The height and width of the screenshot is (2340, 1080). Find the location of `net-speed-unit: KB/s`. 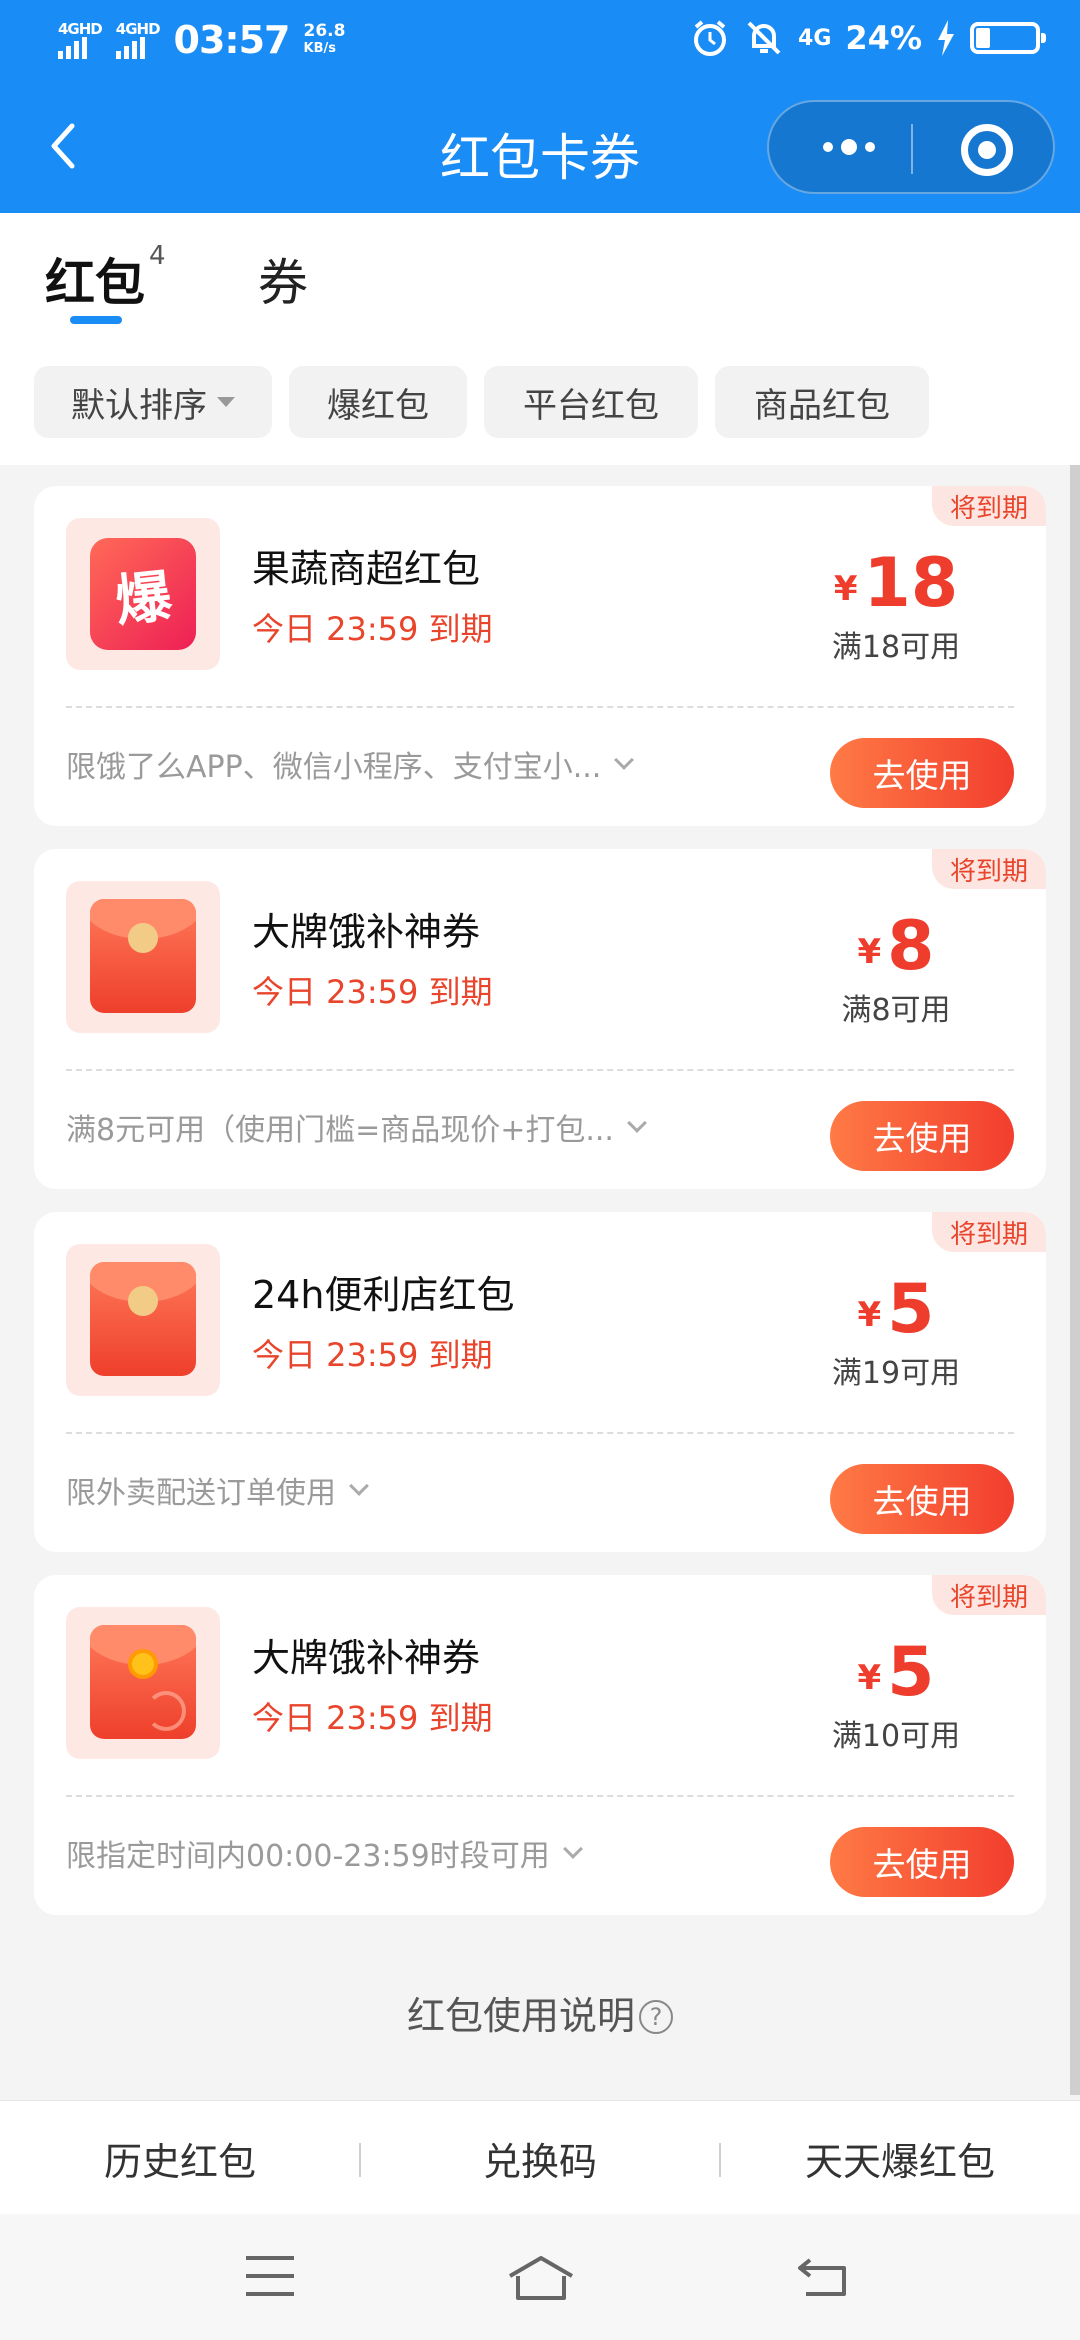

net-speed-unit: KB/s is located at coordinates (319, 48).